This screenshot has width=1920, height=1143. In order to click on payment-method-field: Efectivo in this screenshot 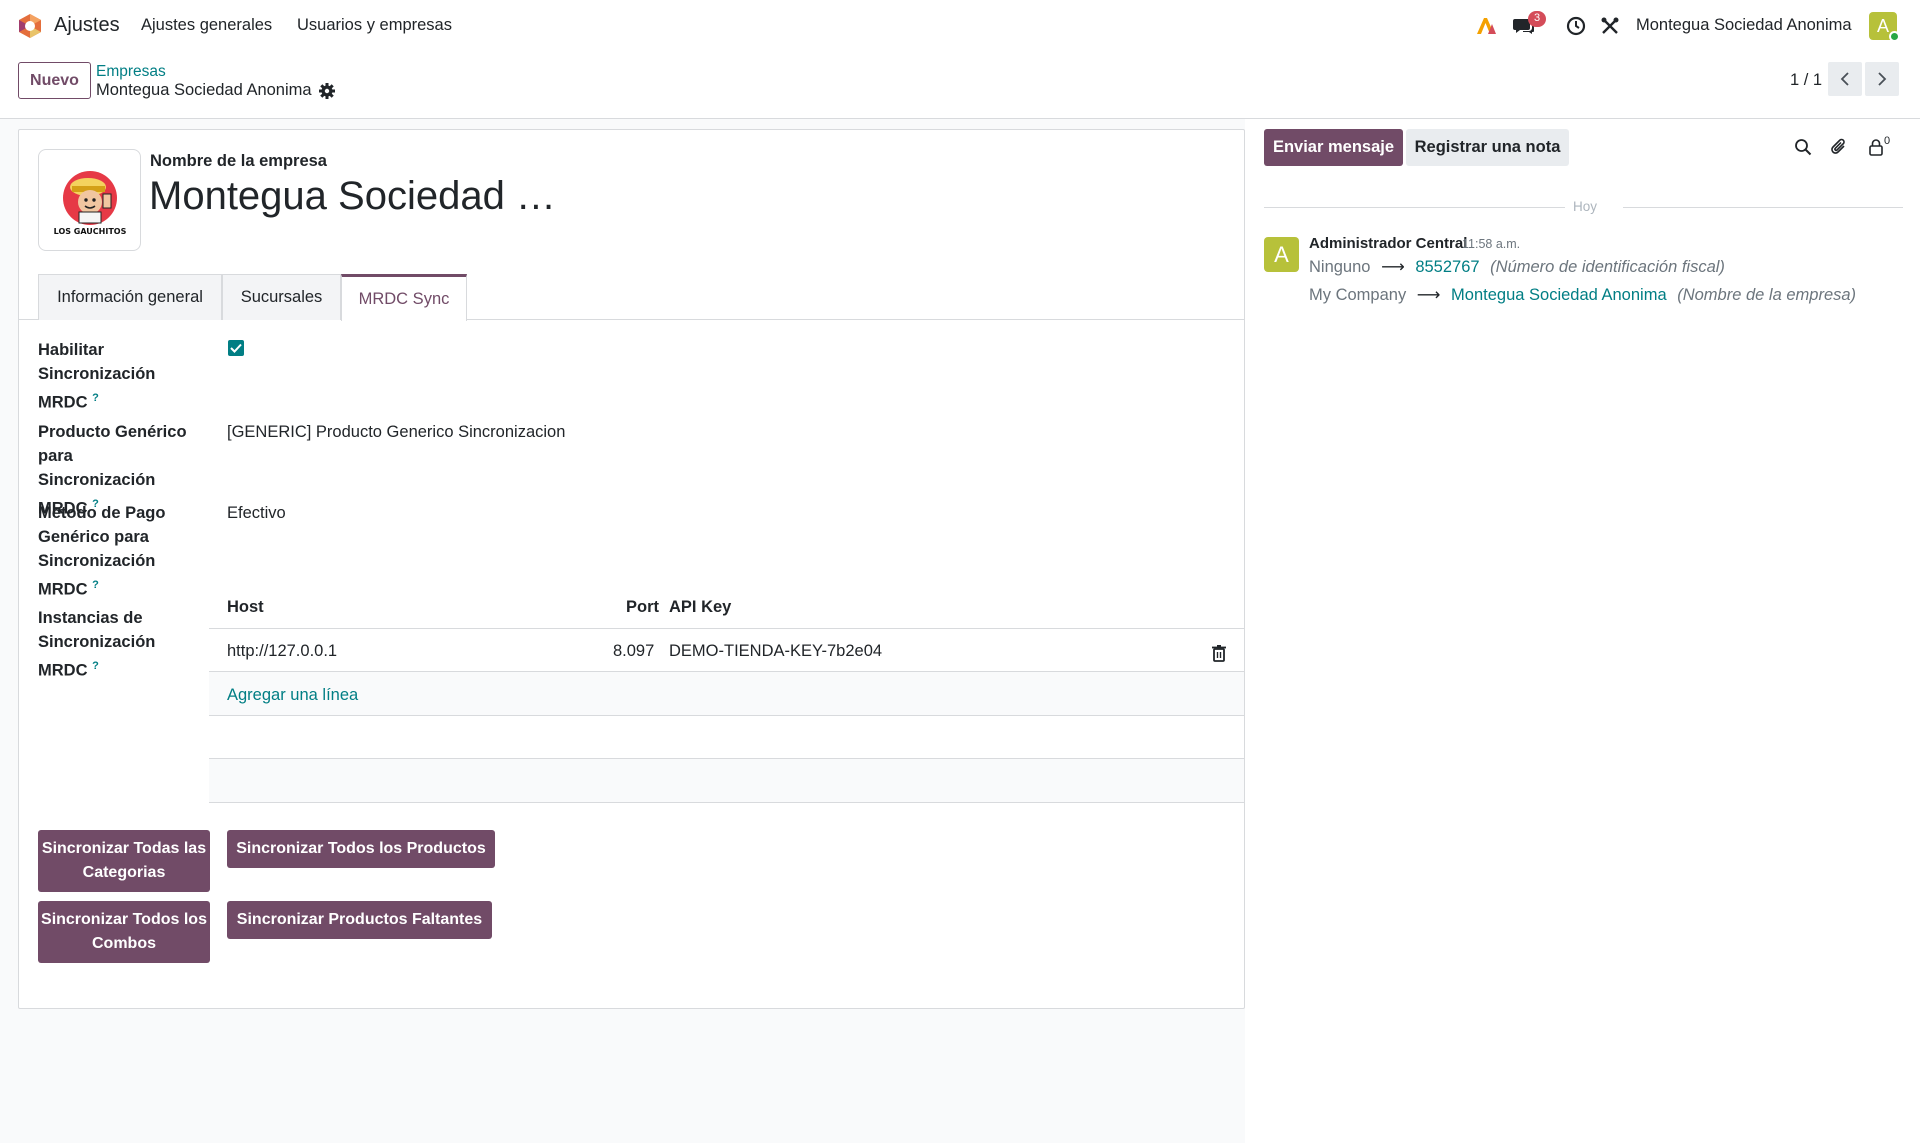, I will do `click(256, 513)`.